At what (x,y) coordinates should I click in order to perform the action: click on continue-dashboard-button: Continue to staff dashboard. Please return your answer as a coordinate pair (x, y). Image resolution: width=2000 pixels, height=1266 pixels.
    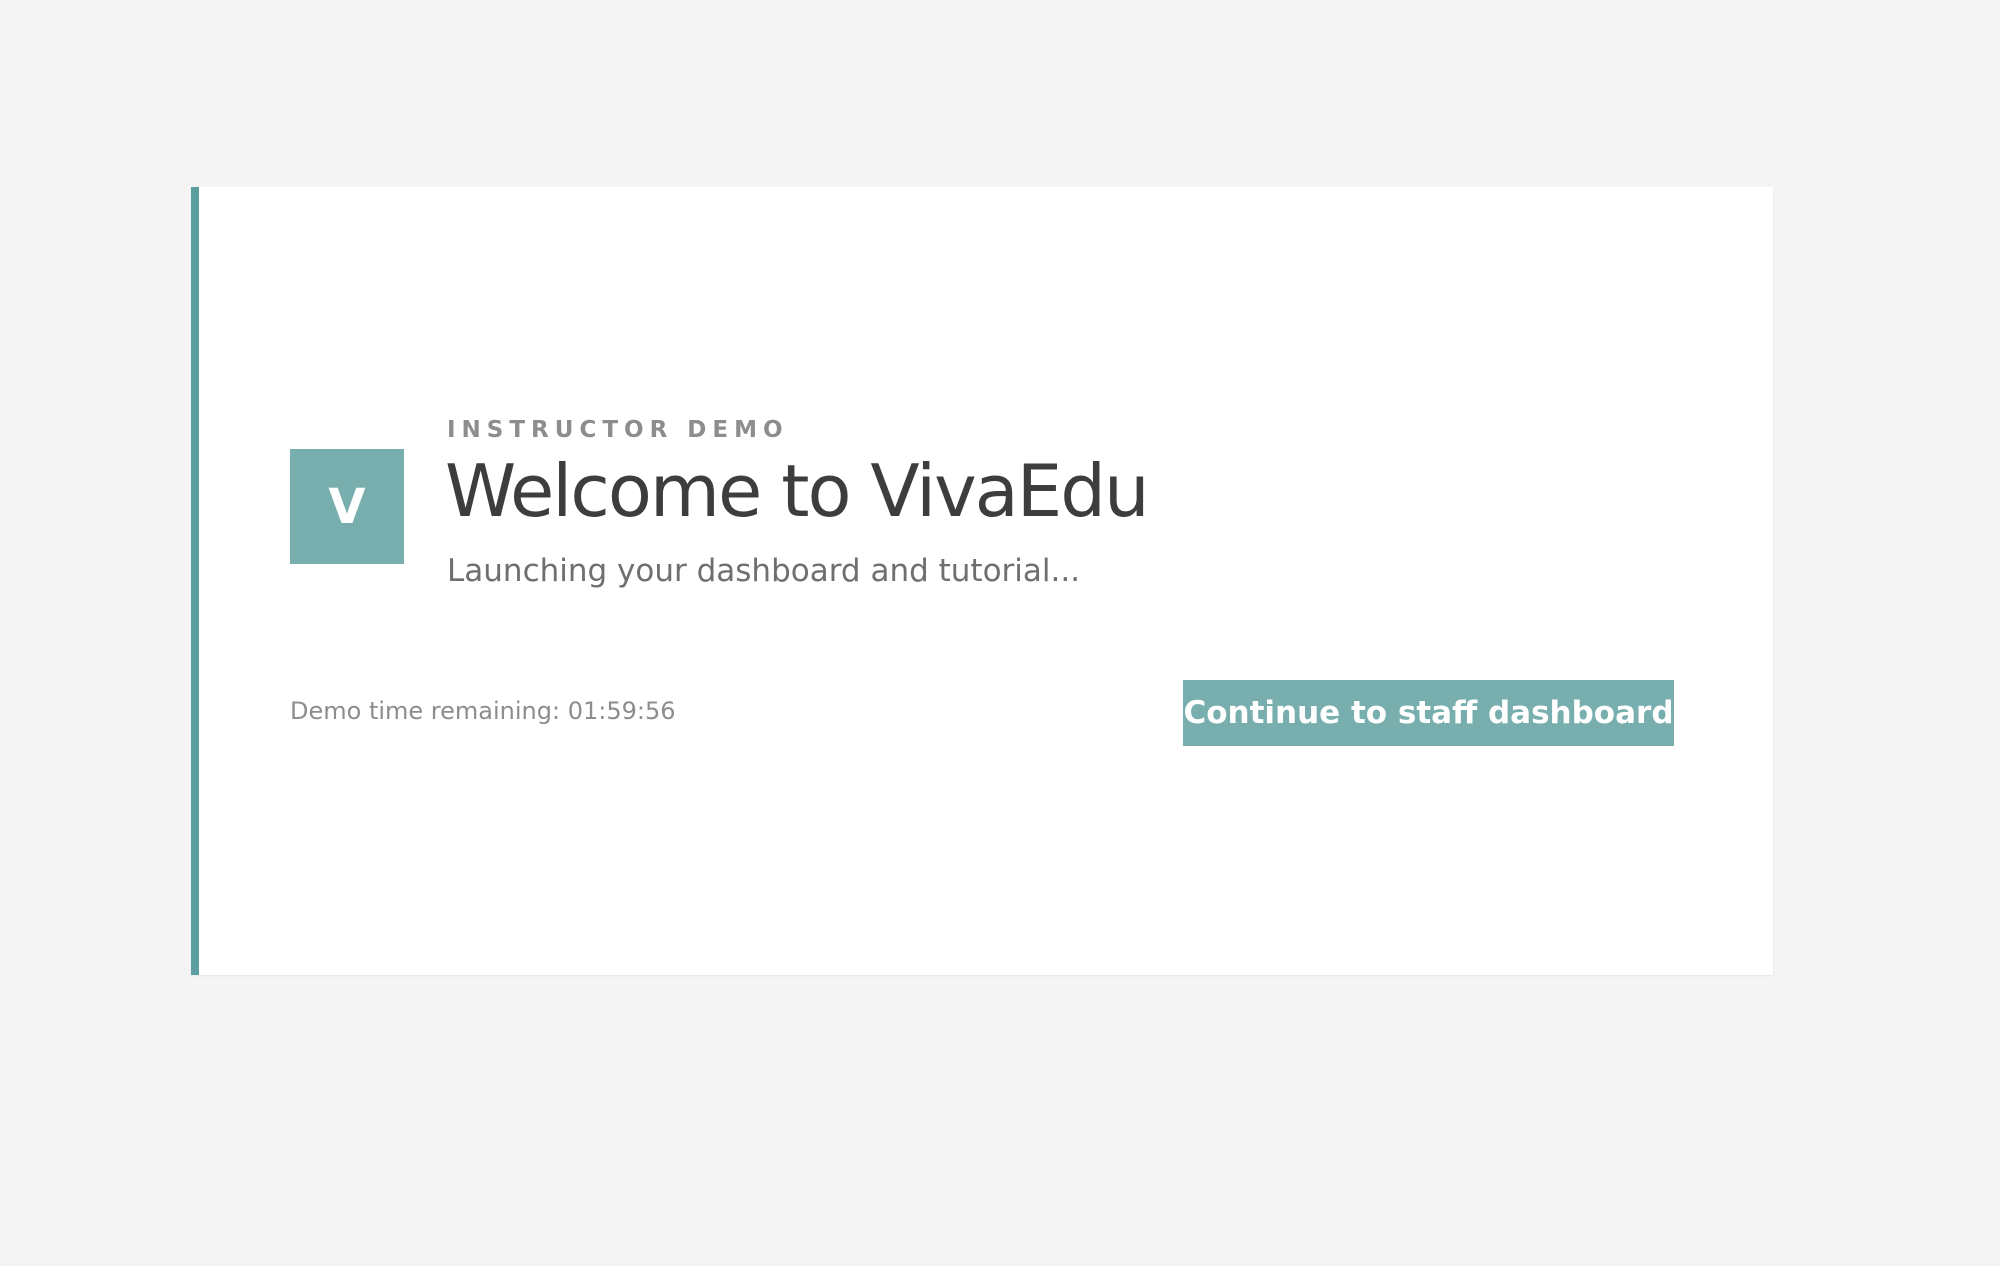
    Looking at the image, I should click on (1428, 713).